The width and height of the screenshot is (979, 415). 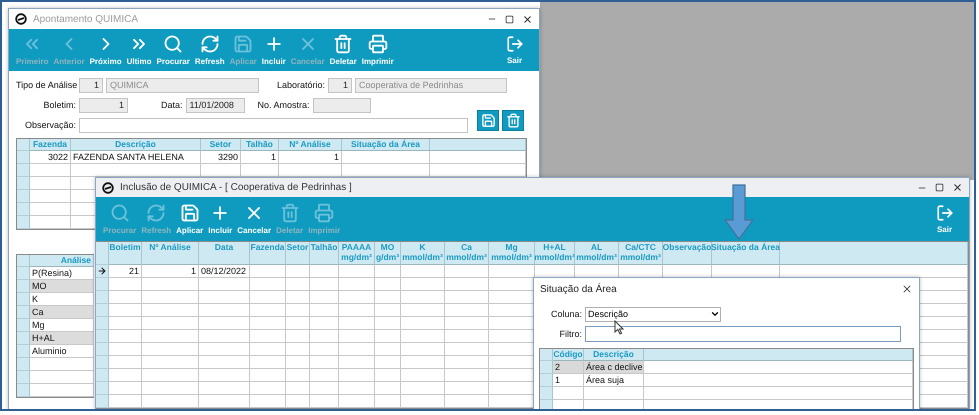 What do you see at coordinates (103, 105) in the screenshot?
I see `bulletin-field: 1` at bounding box center [103, 105].